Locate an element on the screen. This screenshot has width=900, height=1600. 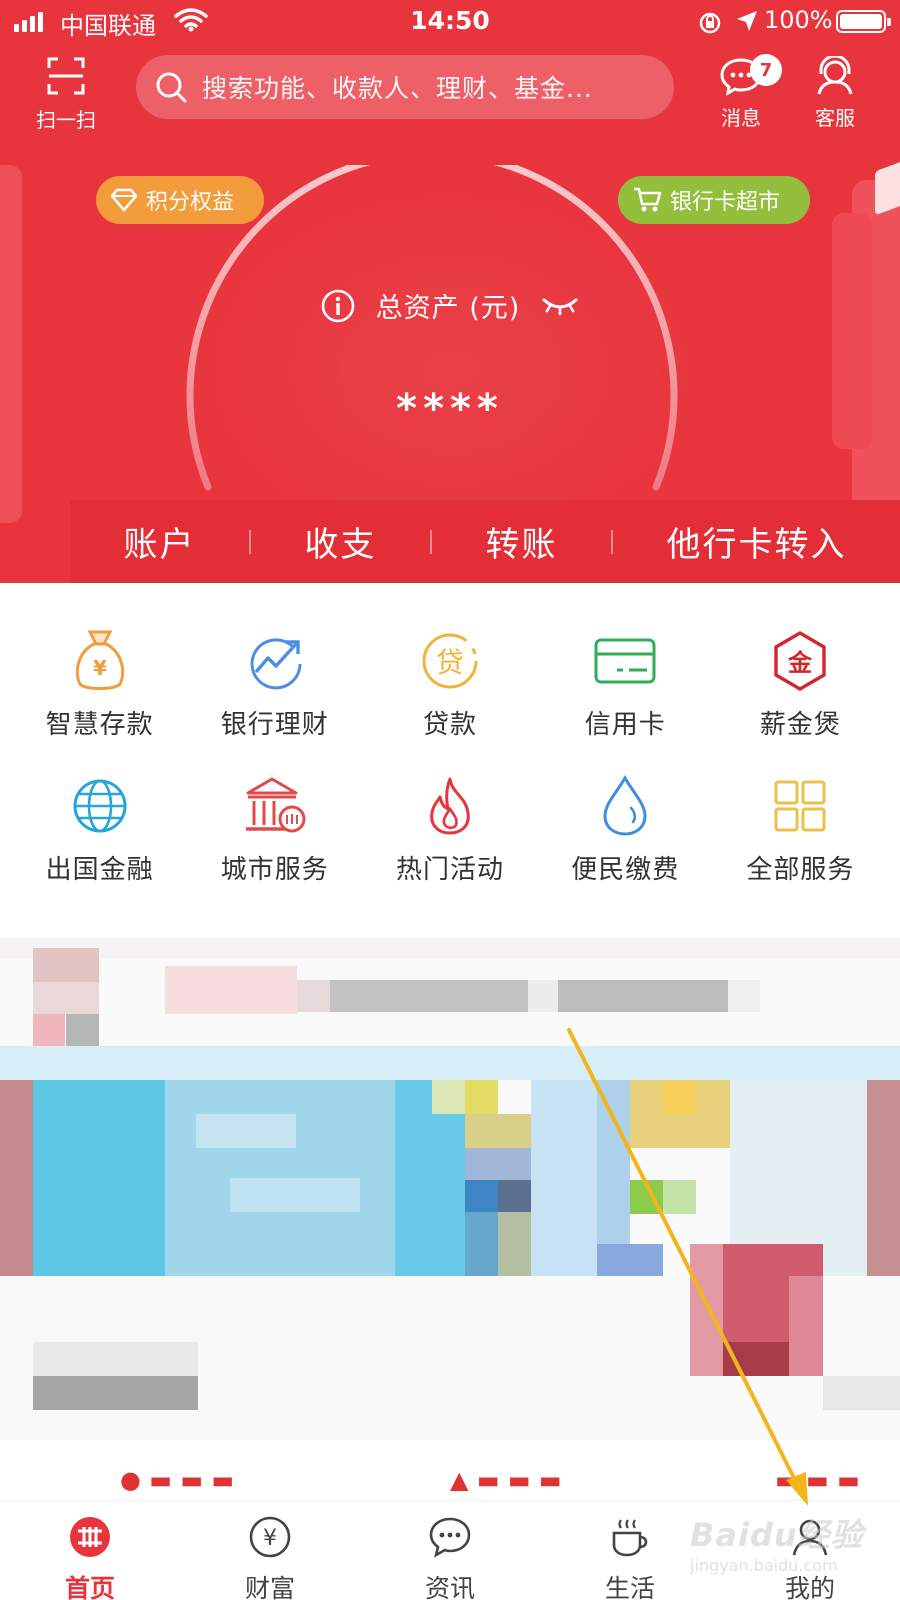
service-label: 便民缴费 is located at coordinates (625, 870).